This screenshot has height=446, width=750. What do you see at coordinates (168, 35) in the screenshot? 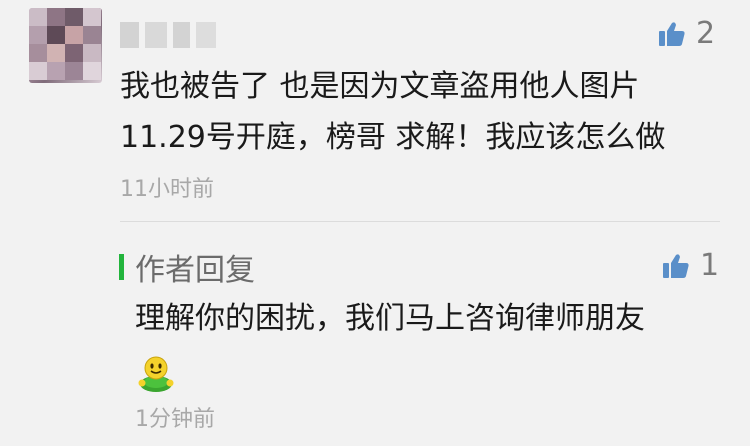
I see `username-blurred` at bounding box center [168, 35].